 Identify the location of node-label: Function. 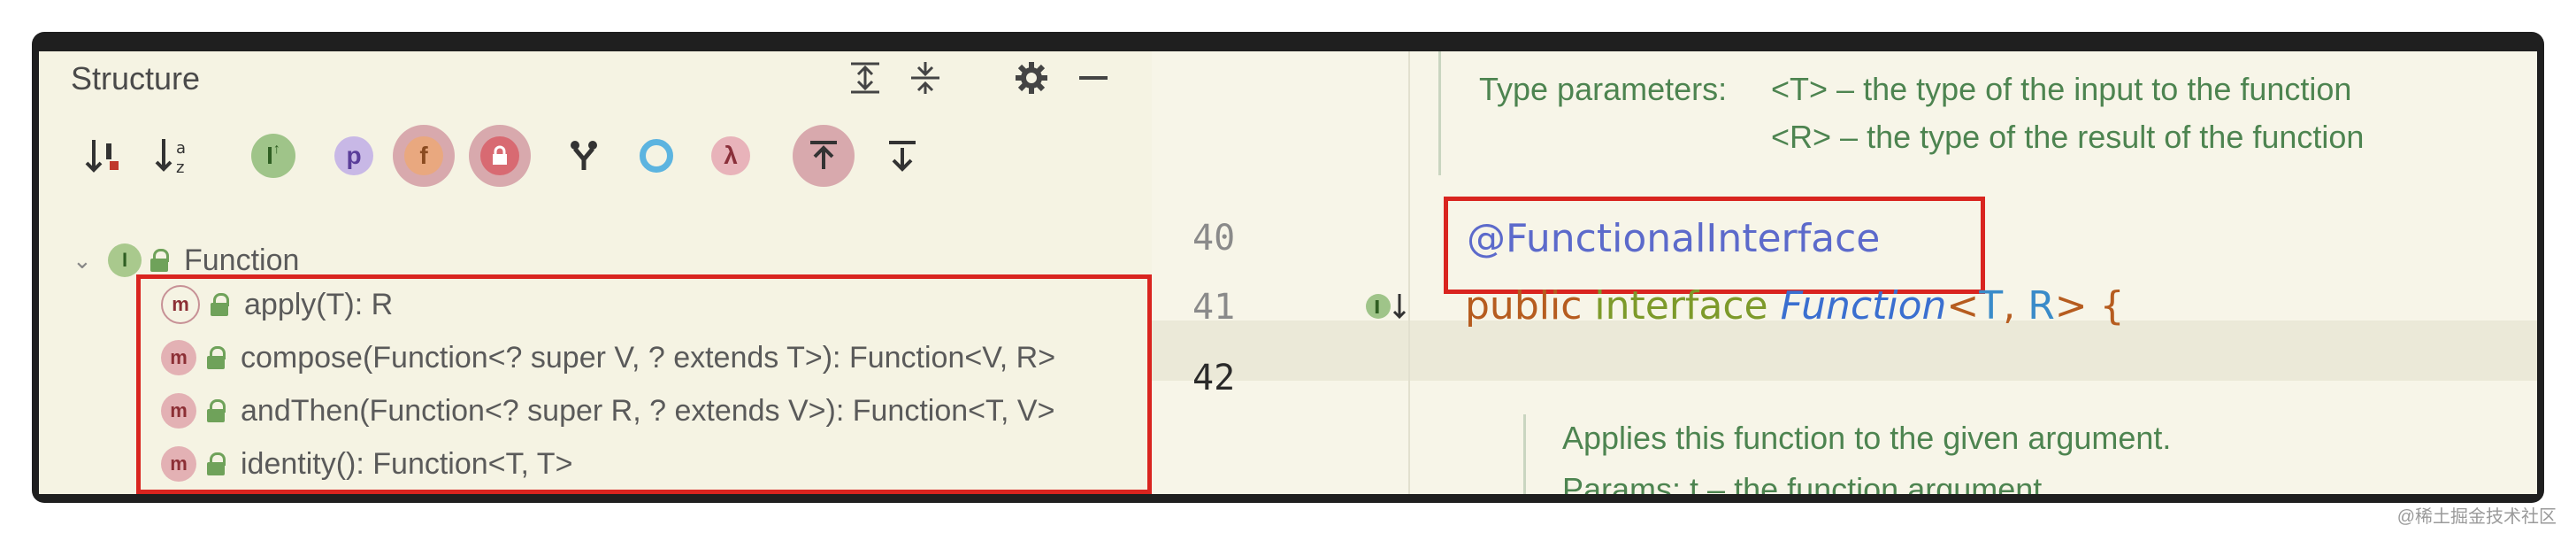
(242, 260).